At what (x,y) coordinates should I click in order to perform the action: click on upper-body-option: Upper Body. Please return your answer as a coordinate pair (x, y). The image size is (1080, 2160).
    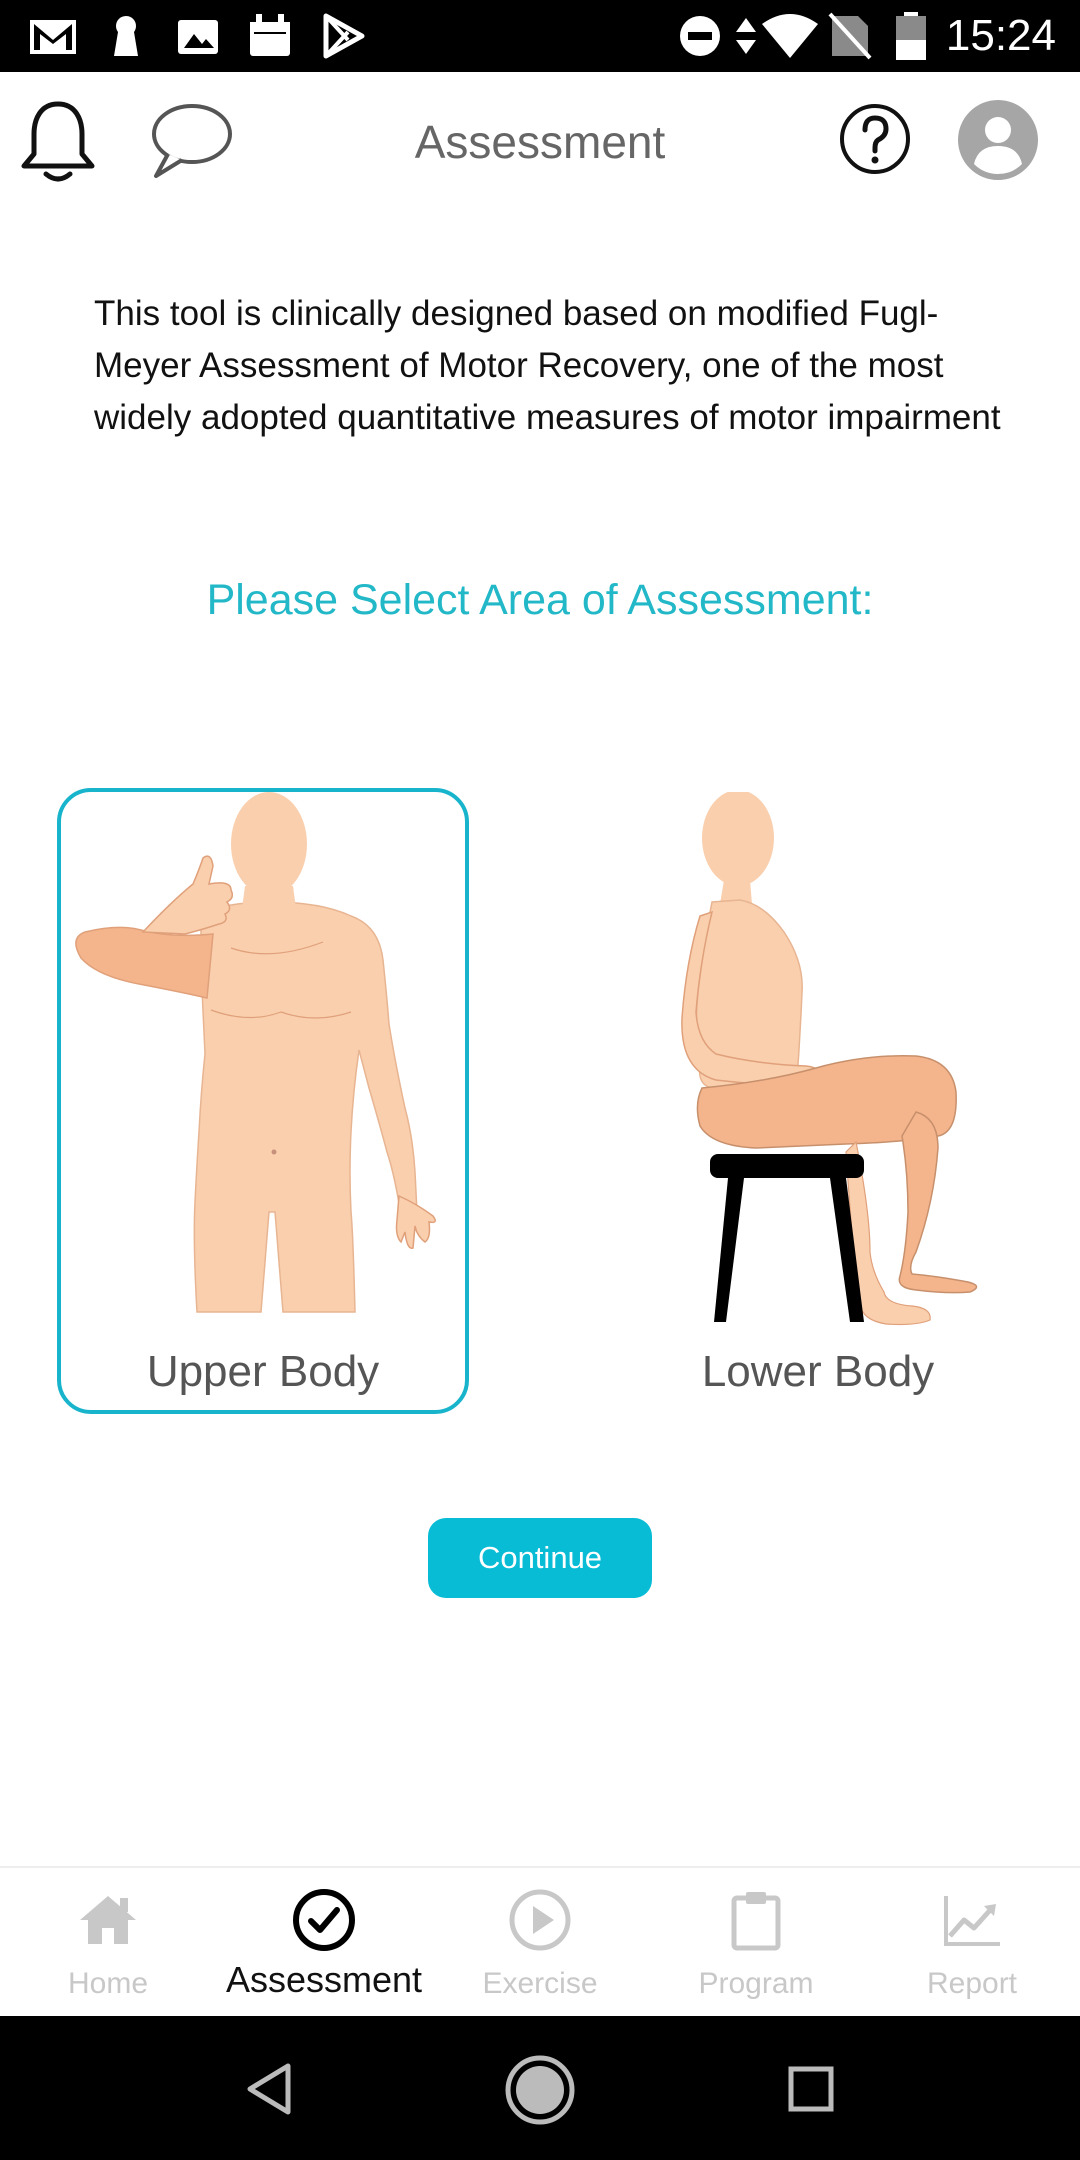
    Looking at the image, I should click on (263, 1101).